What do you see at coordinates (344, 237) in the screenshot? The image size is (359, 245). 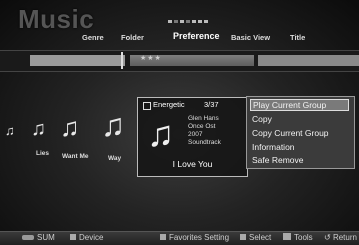 I see `return-label: Return` at bounding box center [344, 237].